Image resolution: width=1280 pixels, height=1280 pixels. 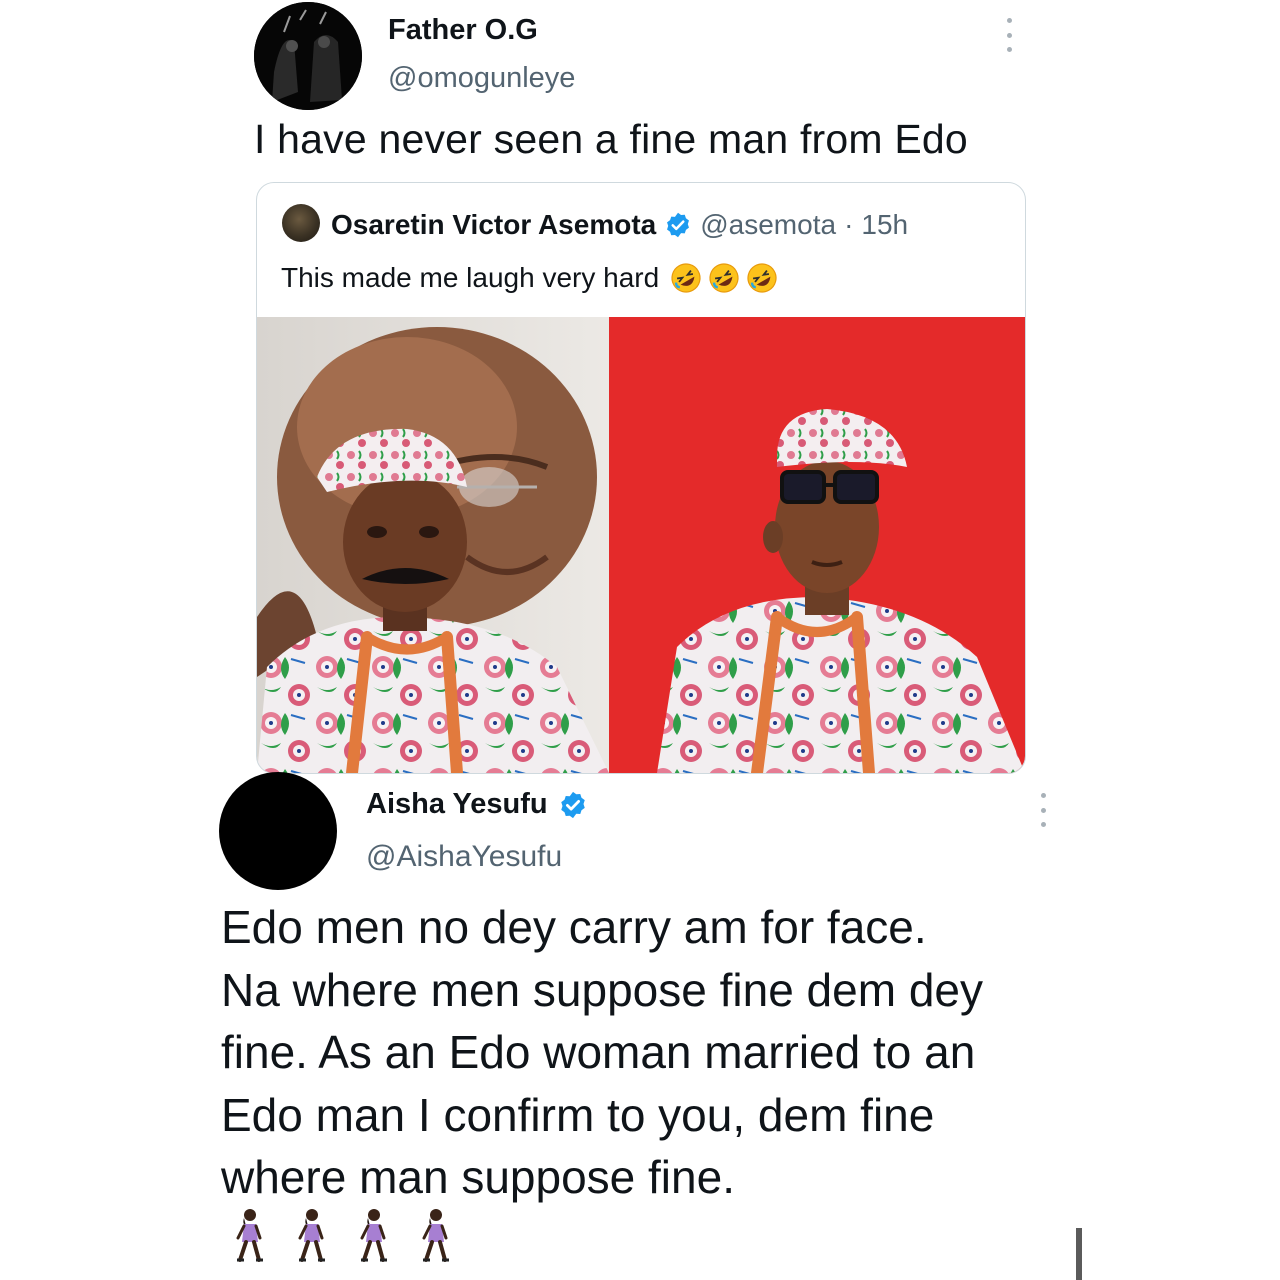 What do you see at coordinates (493, 225) in the screenshot?
I see `quoted-author-name: Osaretin Victor Asemota` at bounding box center [493, 225].